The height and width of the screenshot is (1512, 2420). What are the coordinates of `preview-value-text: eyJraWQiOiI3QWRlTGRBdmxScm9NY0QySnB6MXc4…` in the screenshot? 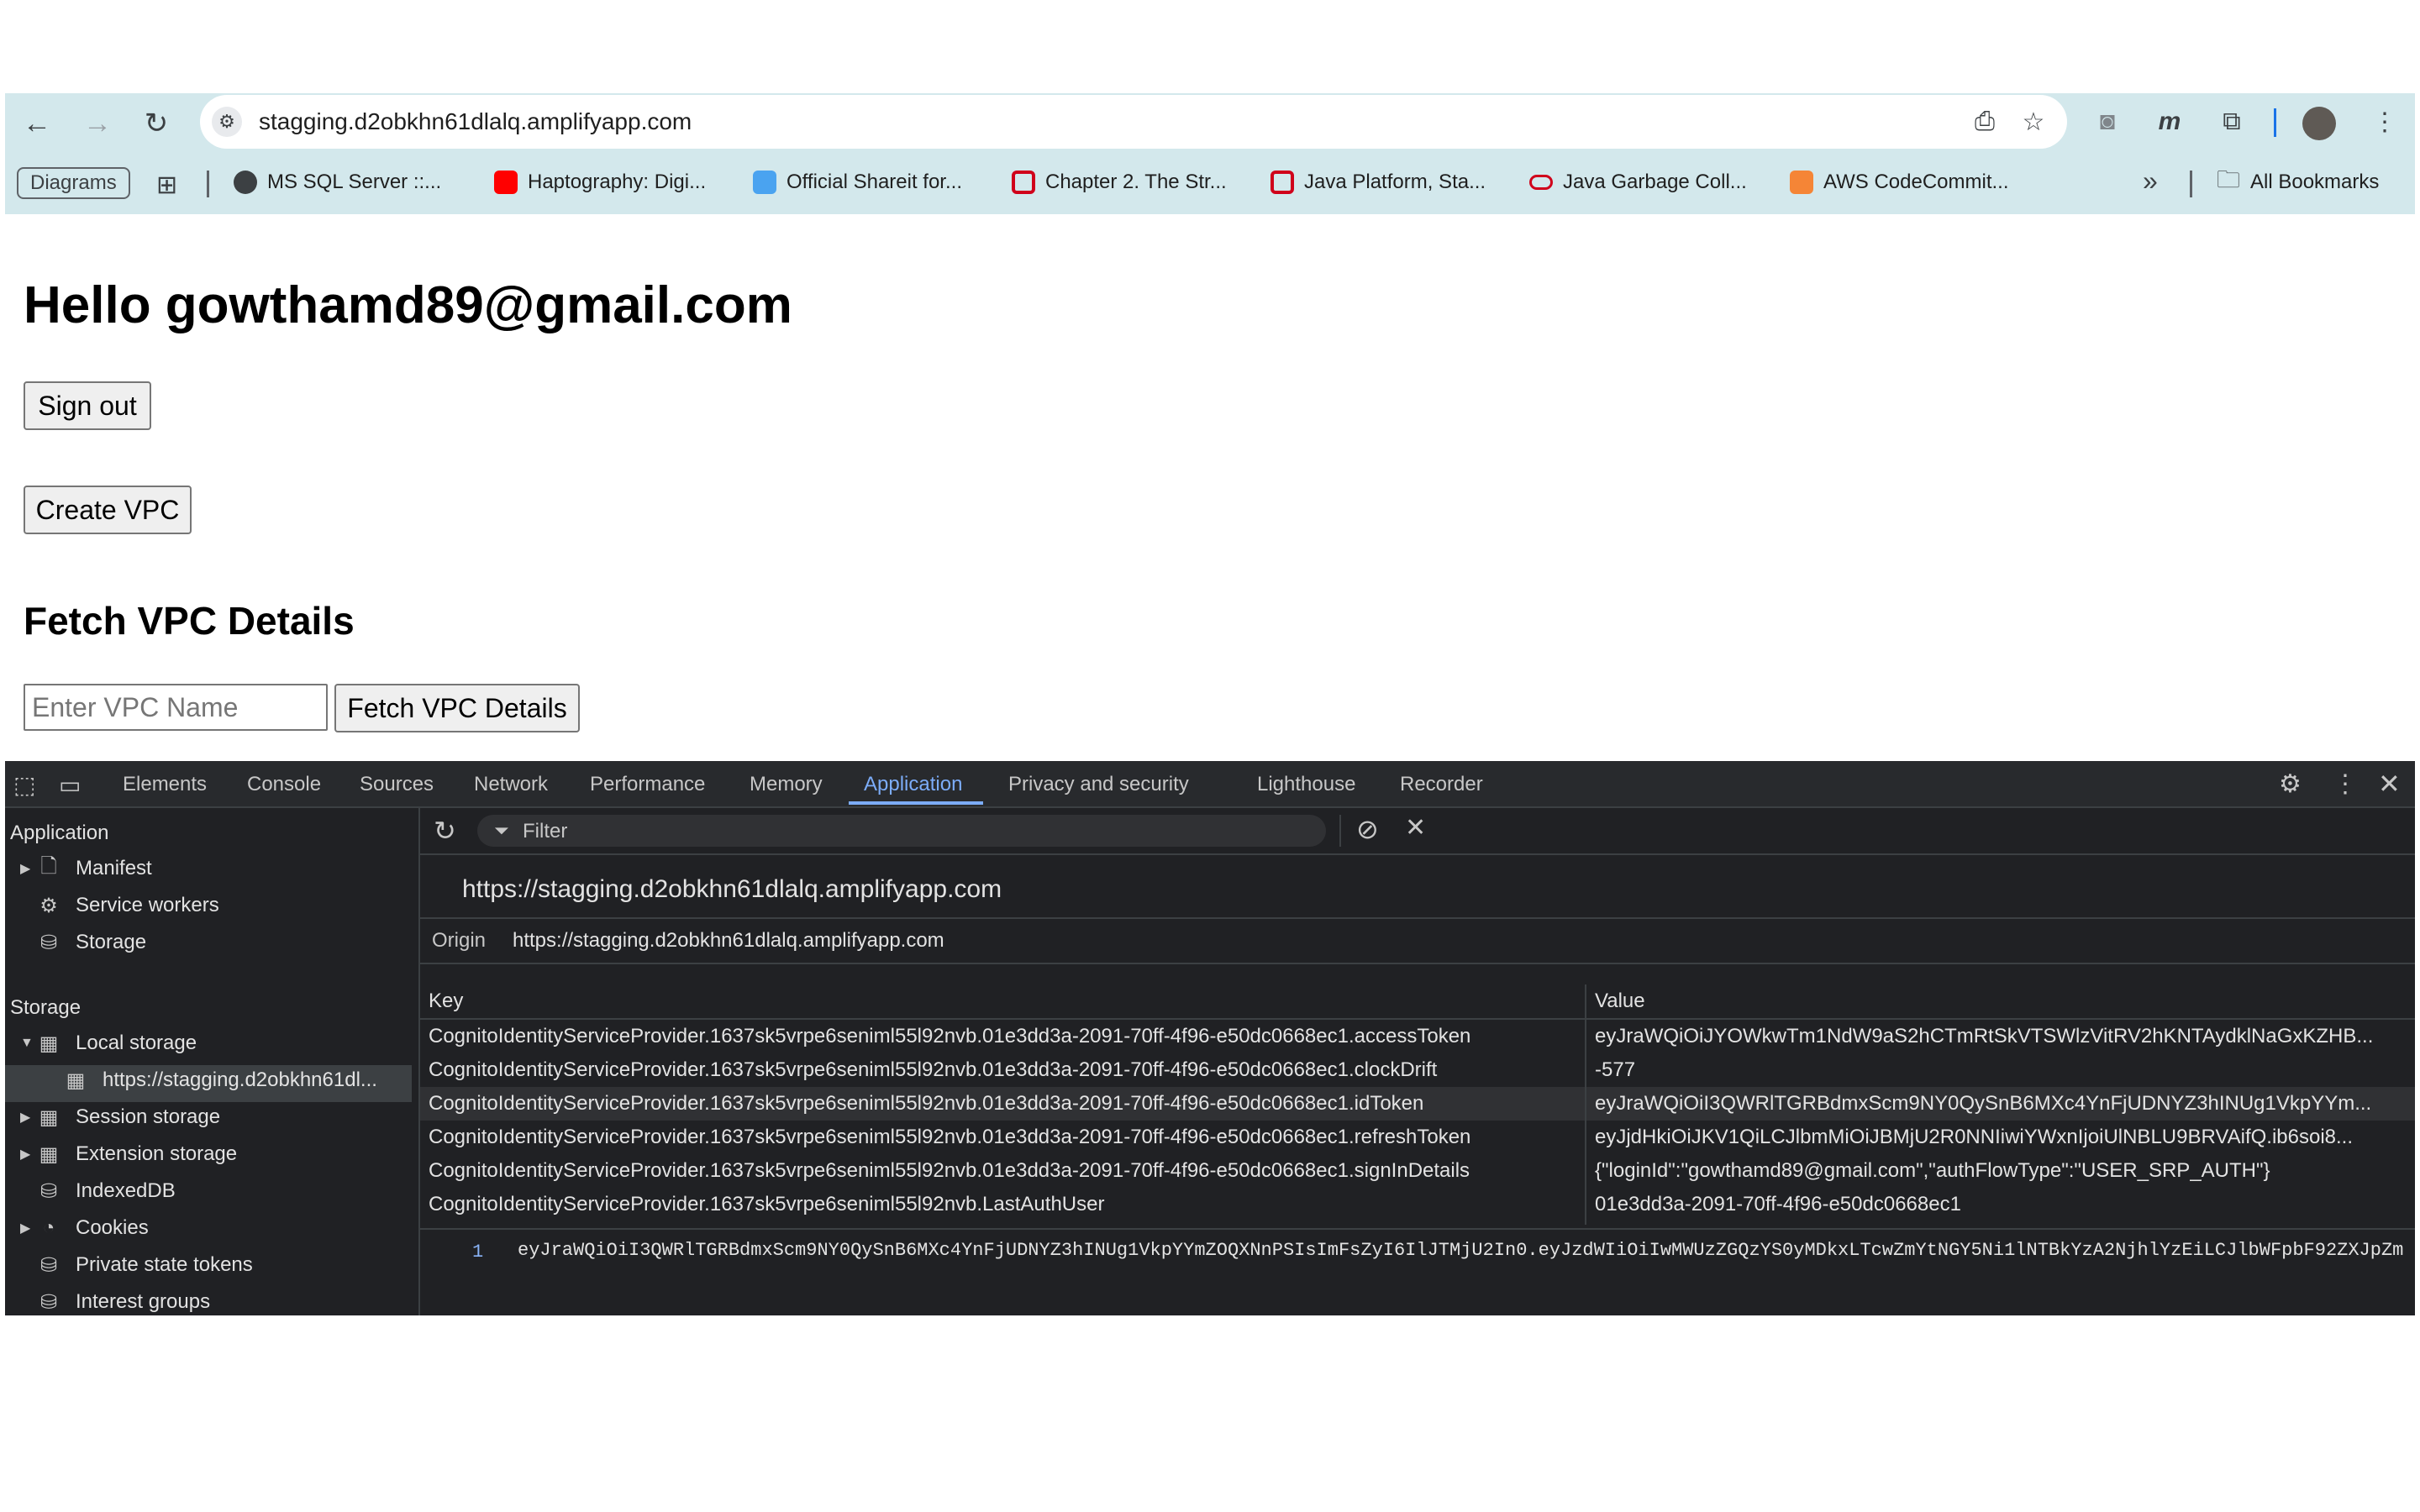 It's located at (1465, 1250).